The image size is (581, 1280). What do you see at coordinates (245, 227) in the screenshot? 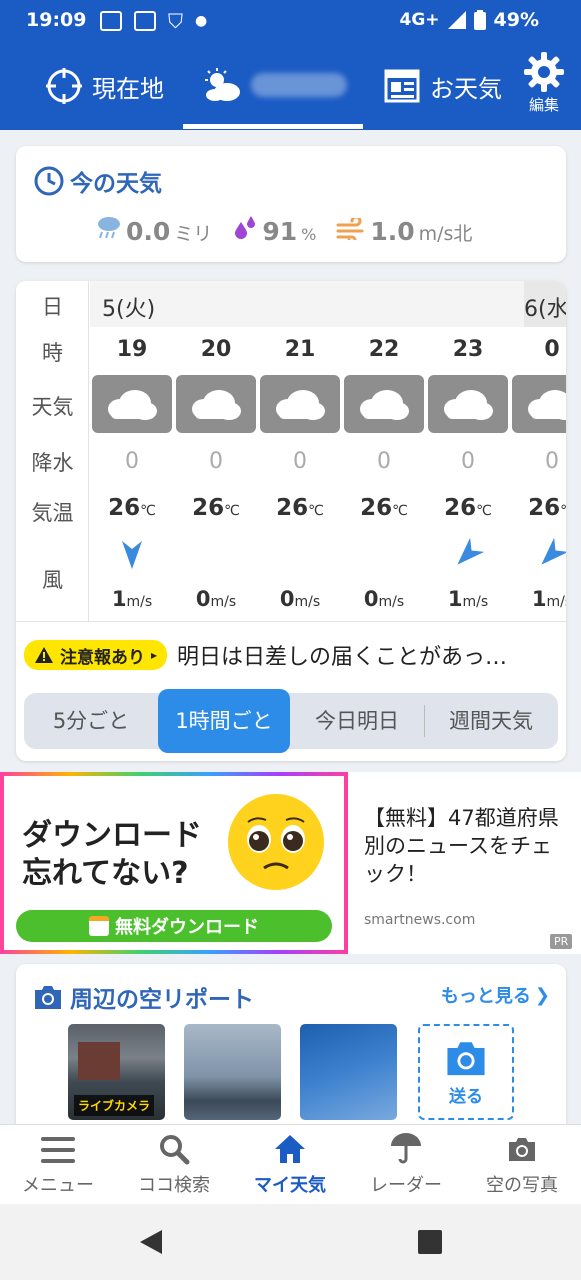
I see `humidity-drops-icon` at bounding box center [245, 227].